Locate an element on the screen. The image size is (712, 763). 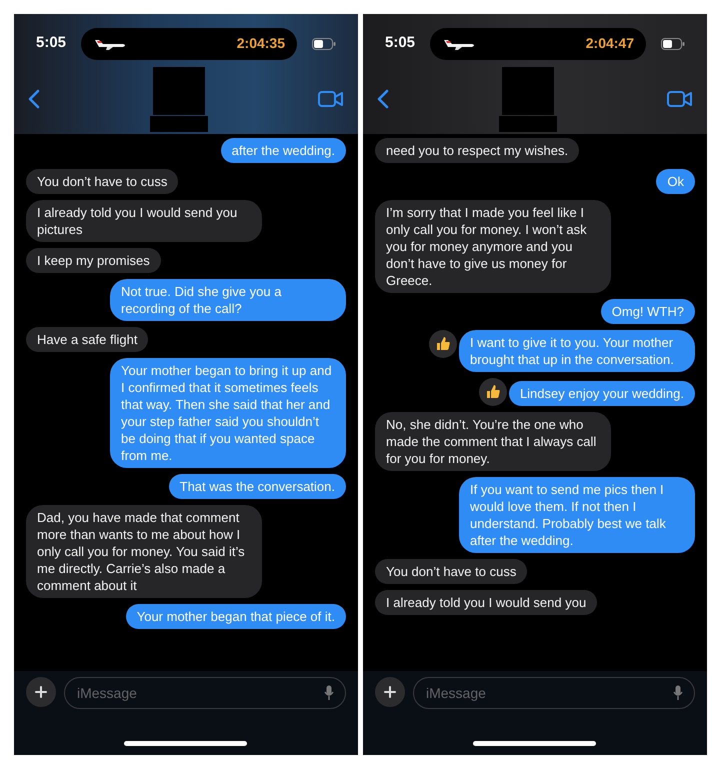
sent-message: Not true. Did she give you a recording of the call? is located at coordinates (228, 300).